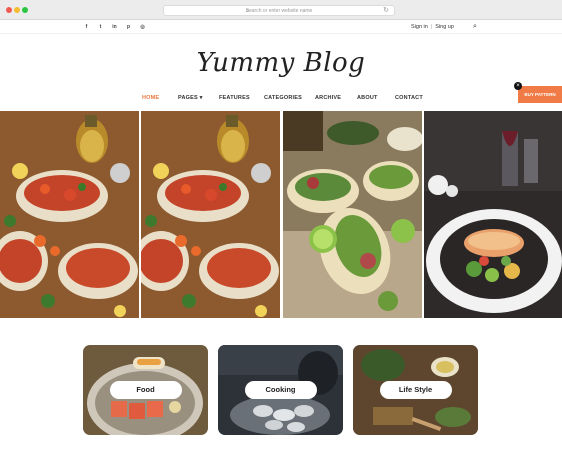 This screenshot has height=451, width=562. I want to click on close-icon: ×, so click(518, 86).